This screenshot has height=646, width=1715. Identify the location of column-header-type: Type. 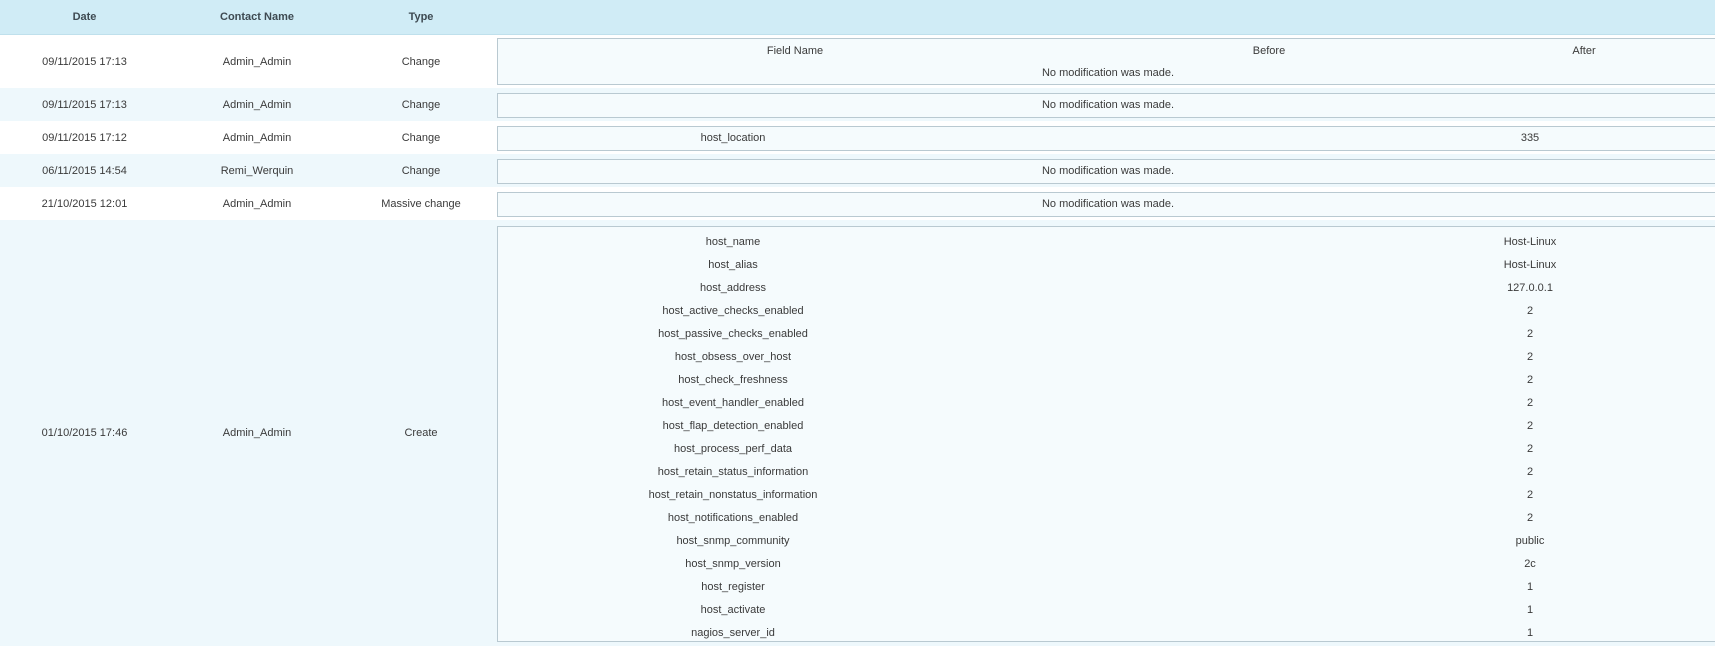
(421, 17).